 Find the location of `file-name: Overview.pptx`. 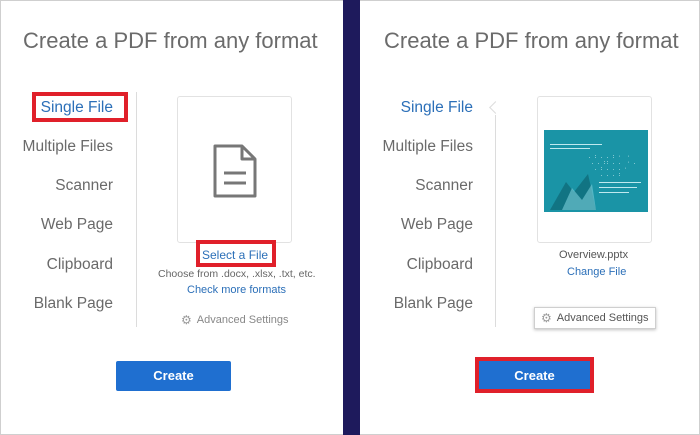

file-name: Overview.pptx is located at coordinates (594, 255).